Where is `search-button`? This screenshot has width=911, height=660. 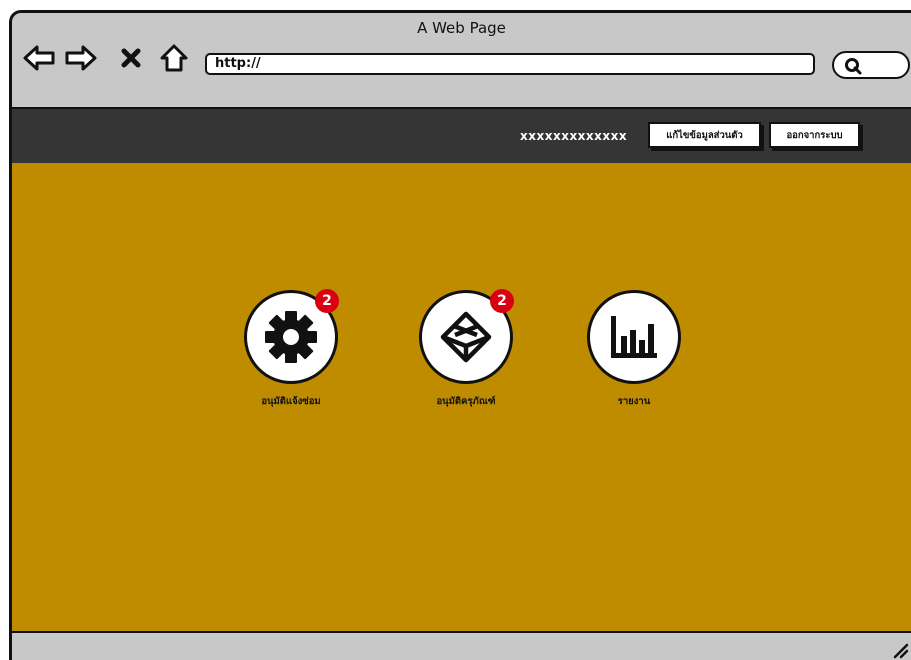 search-button is located at coordinates (871, 65).